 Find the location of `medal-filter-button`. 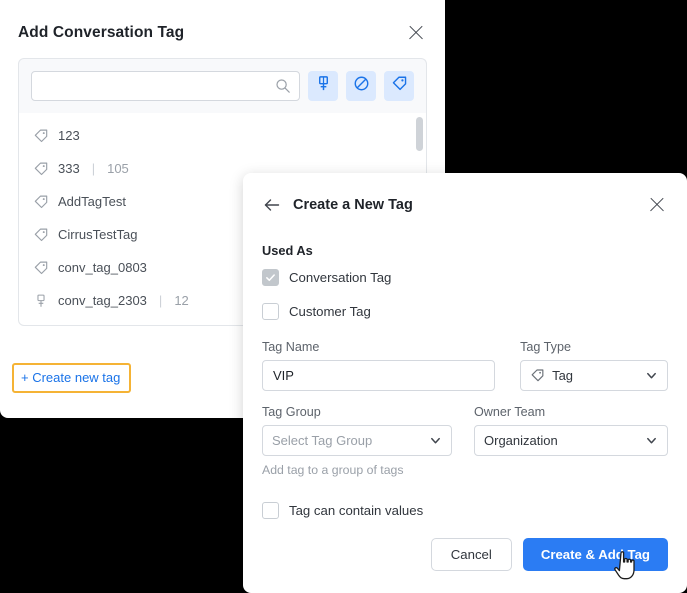

medal-filter-button is located at coordinates (323, 86).